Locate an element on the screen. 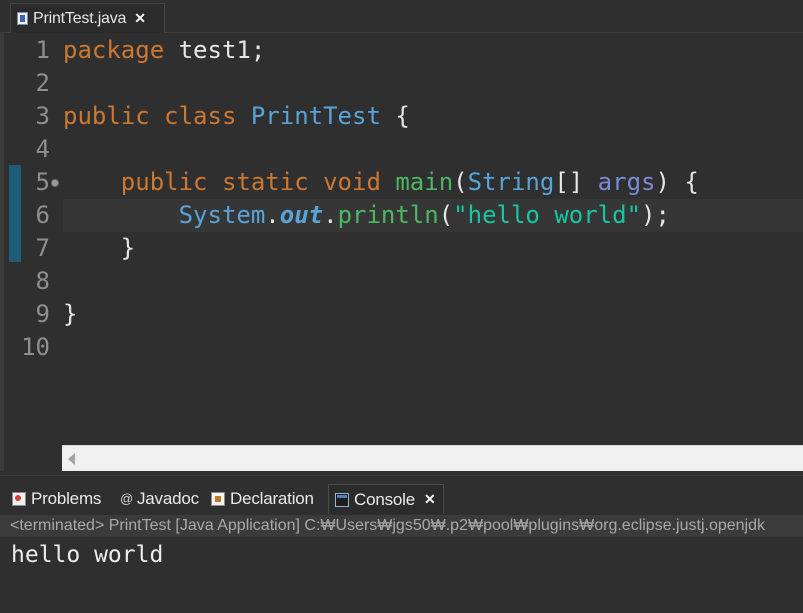 This screenshot has width=803, height=613. tab-console: Console ✕ is located at coordinates (386, 499).